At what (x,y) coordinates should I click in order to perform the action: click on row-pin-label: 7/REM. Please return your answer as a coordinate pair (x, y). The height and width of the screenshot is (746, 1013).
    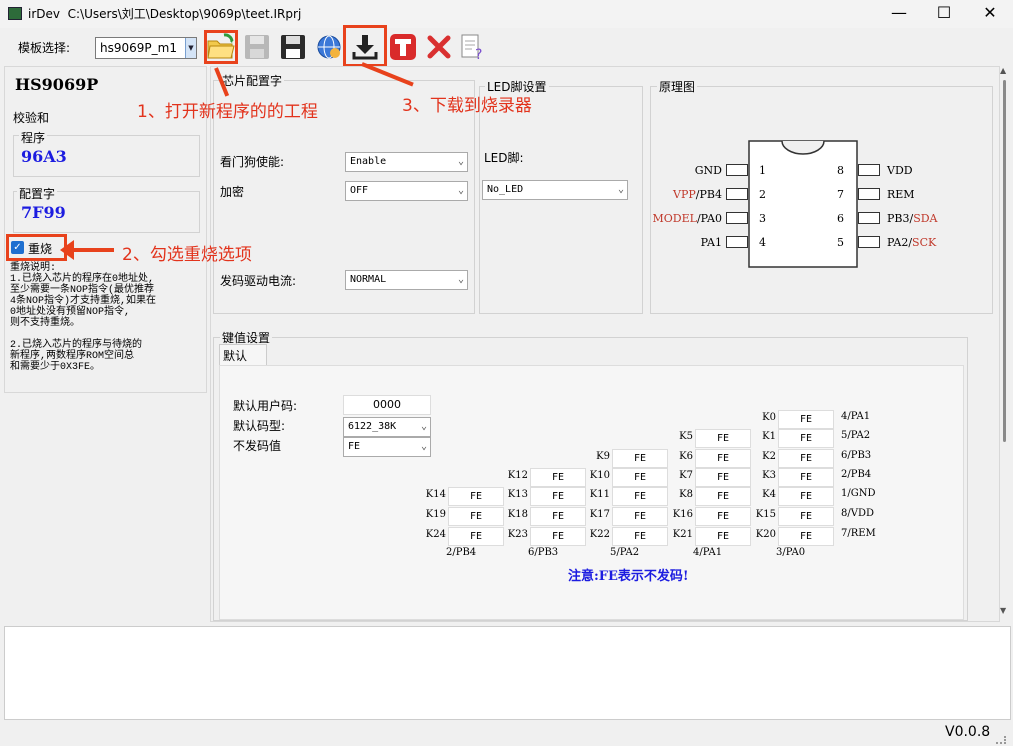
    Looking at the image, I should click on (858, 533).